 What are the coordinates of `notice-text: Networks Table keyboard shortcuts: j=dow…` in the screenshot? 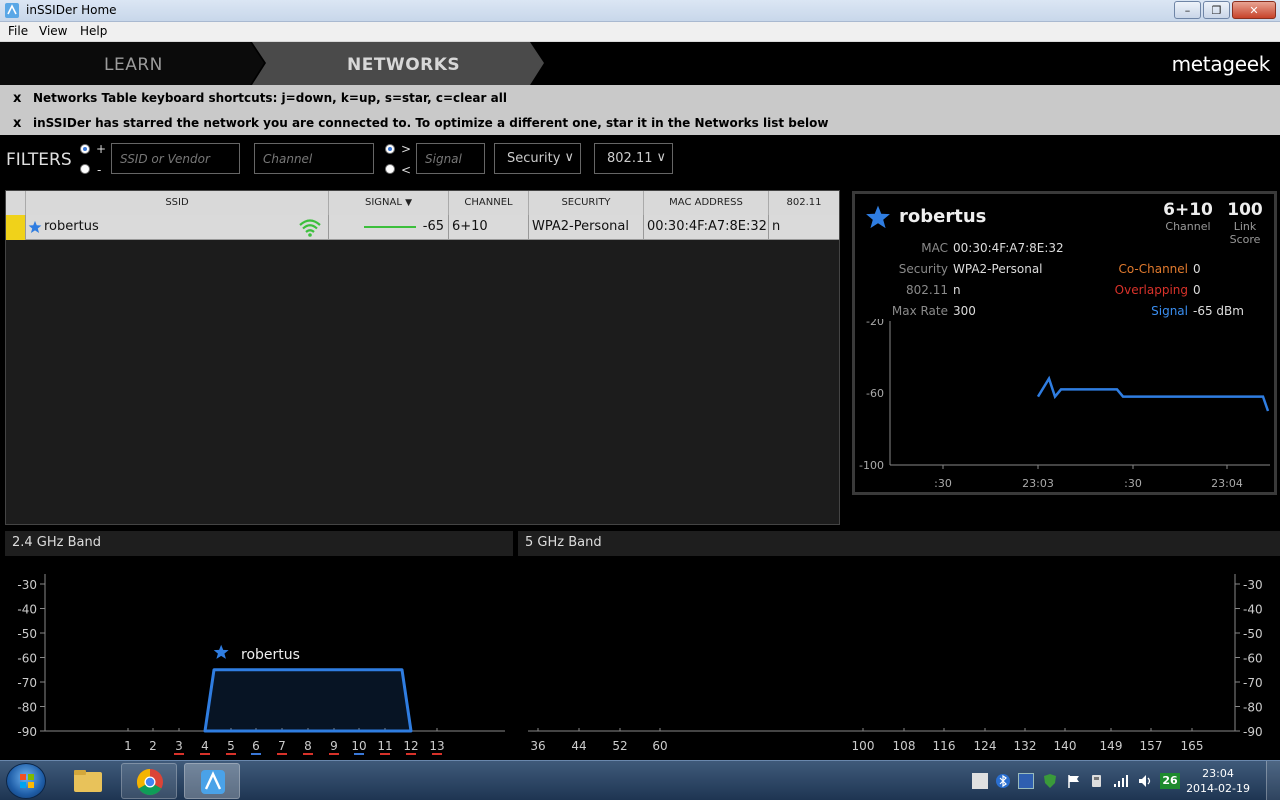 It's located at (270, 98).